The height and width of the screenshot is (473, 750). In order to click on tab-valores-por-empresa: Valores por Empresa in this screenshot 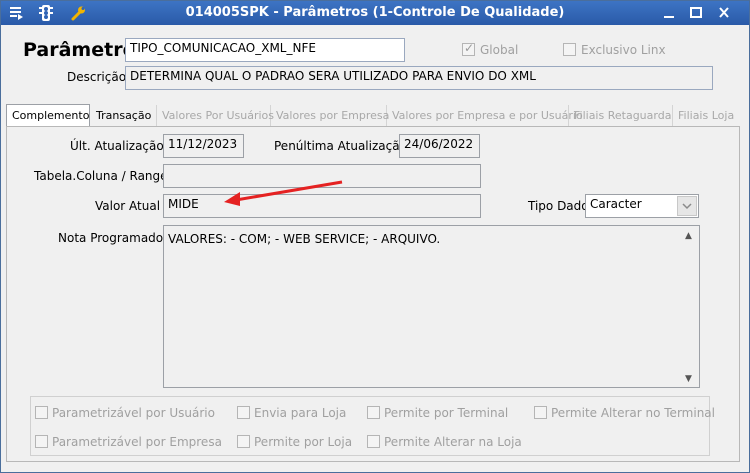, I will do `click(330, 116)`.